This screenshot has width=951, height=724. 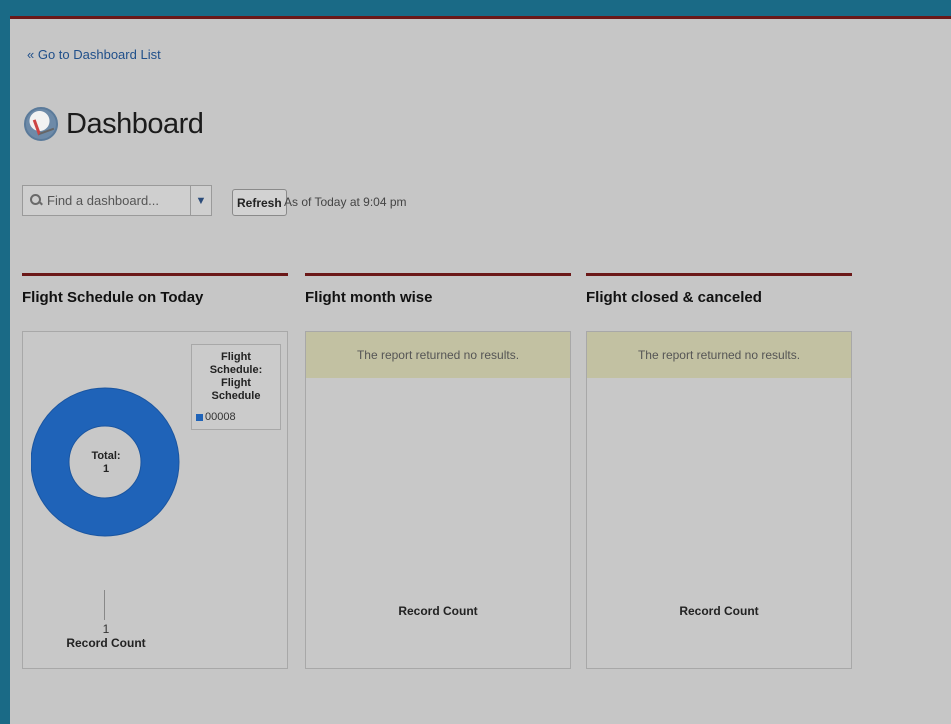 What do you see at coordinates (41, 124) in the screenshot?
I see `dashboard-gauge-icon` at bounding box center [41, 124].